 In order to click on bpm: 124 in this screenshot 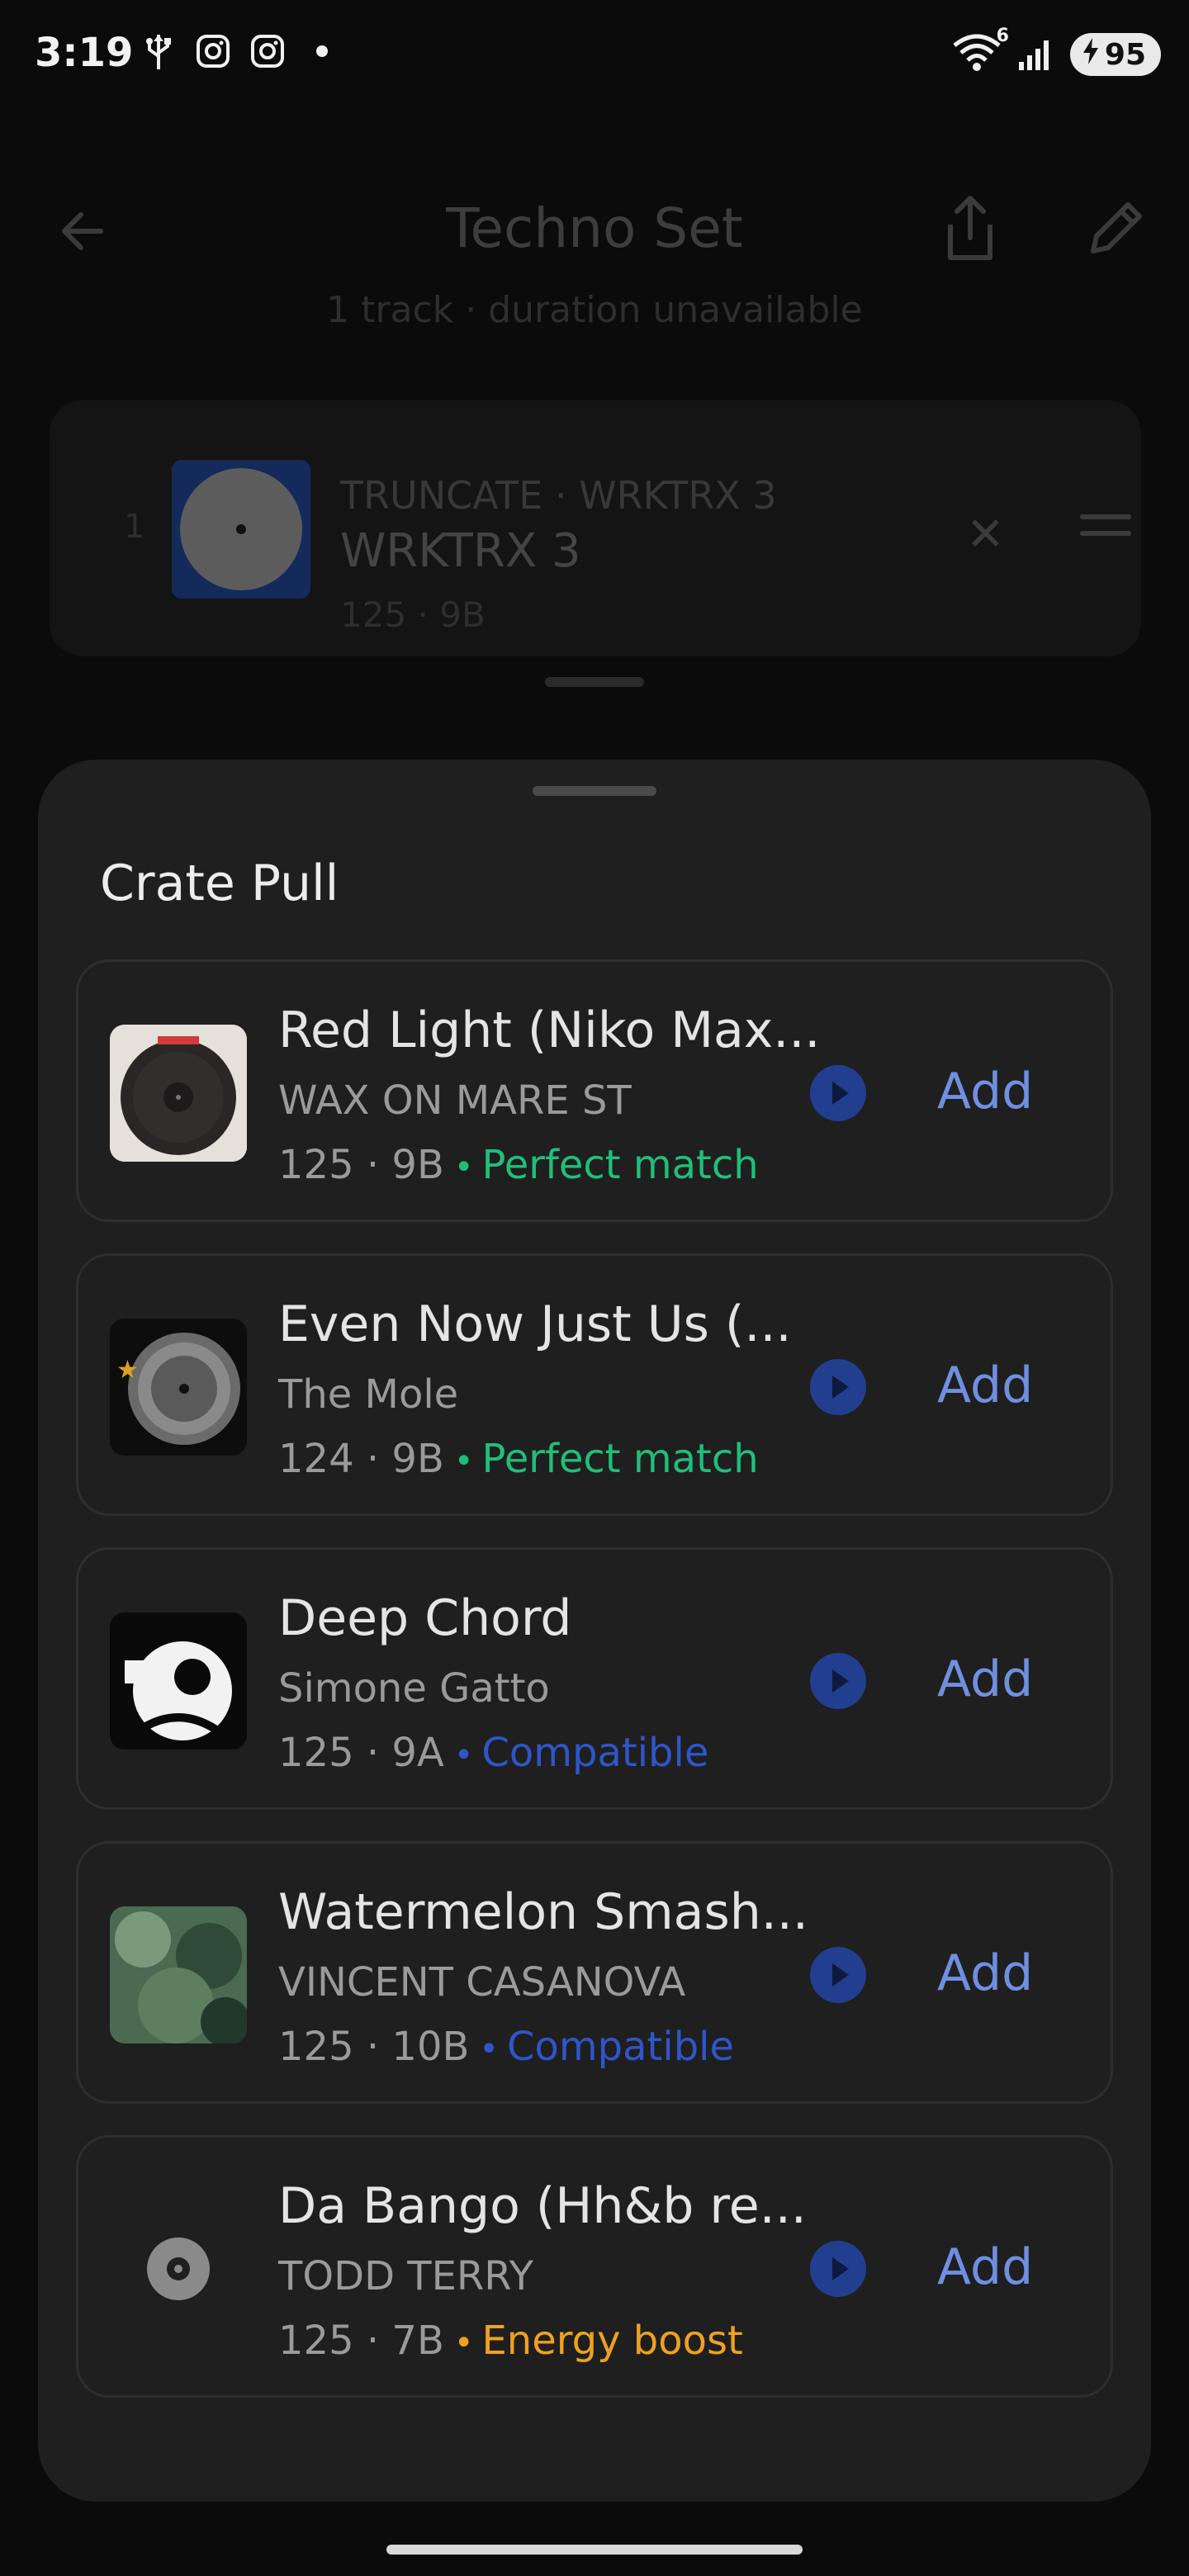, I will do `click(316, 1459)`.